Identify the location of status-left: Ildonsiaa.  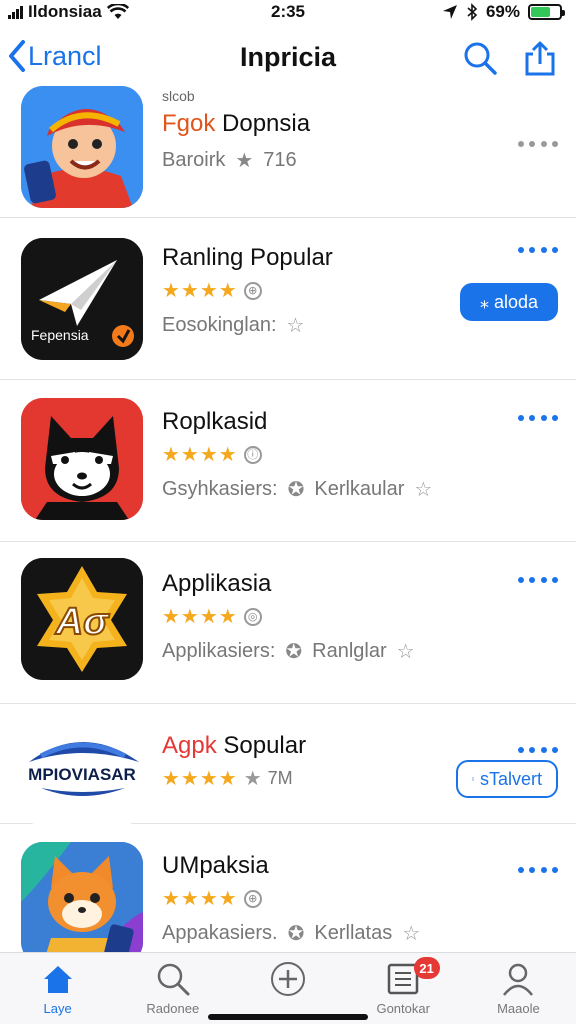
(68, 12).